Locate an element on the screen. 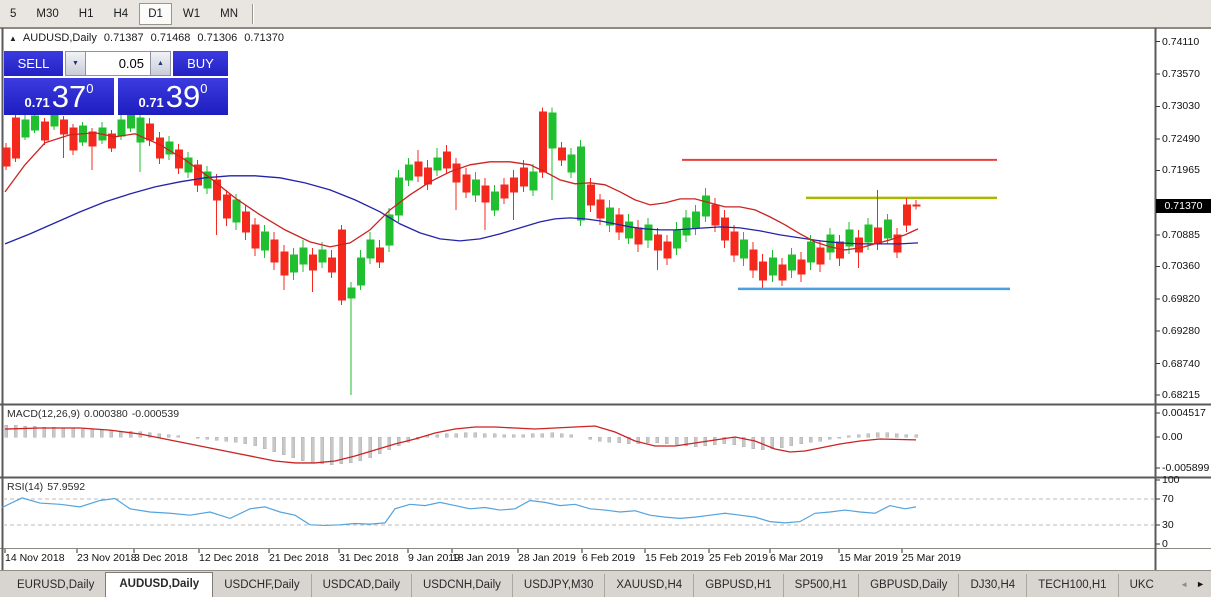  date-label: 21 Dec 2018 is located at coordinates (299, 558).